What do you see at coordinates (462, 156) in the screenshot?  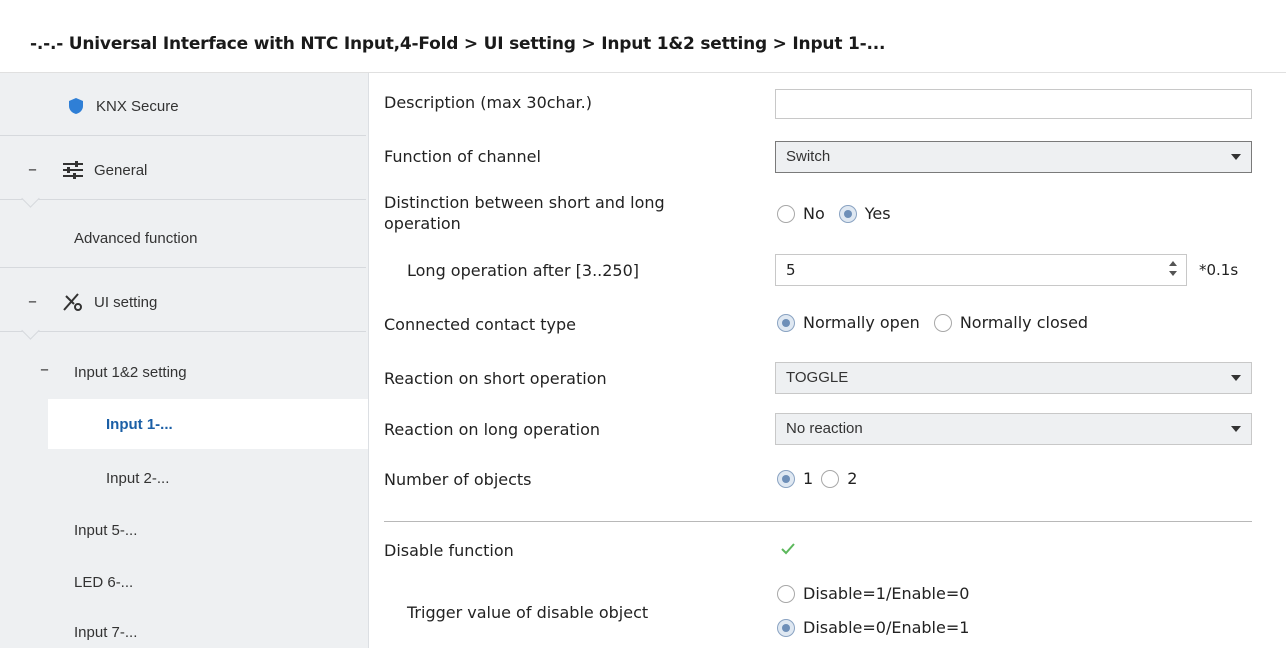 I see `function-label: Function of channel` at bounding box center [462, 156].